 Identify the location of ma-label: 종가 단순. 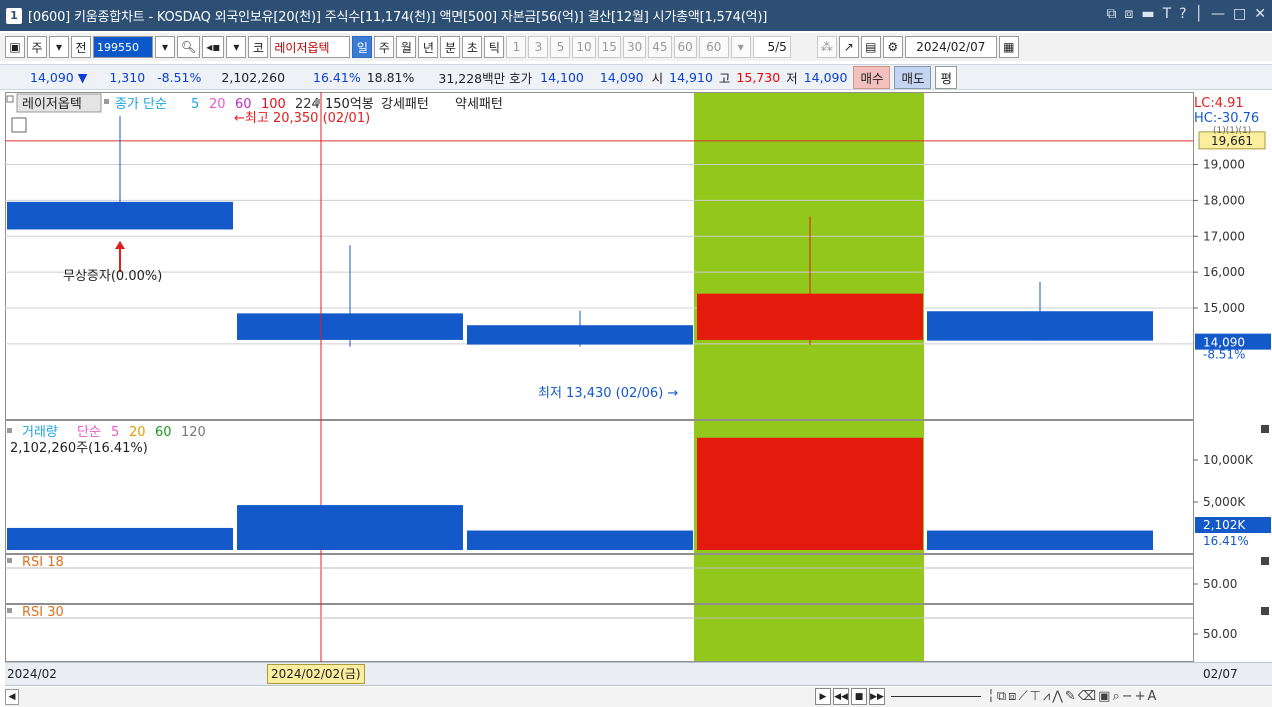
(141, 104).